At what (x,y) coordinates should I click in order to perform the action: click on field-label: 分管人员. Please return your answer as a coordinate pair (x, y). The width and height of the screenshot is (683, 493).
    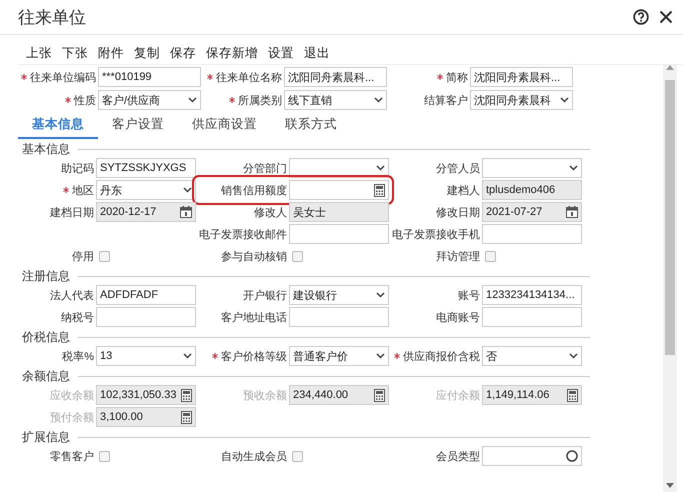
    Looking at the image, I should click on (458, 169).